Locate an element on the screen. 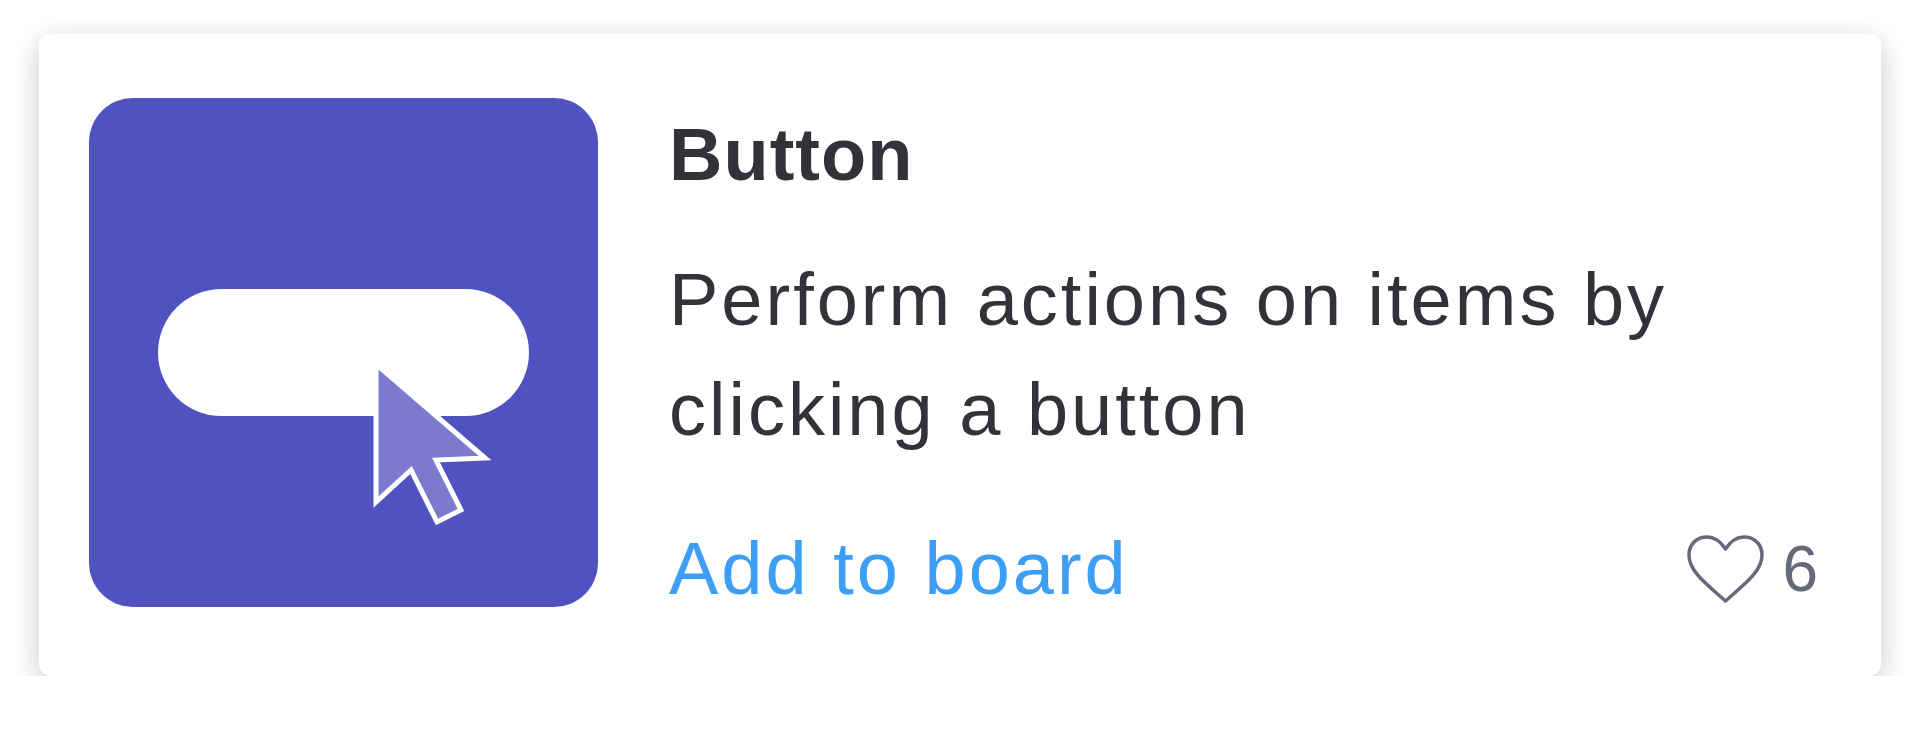  like-count: 6 is located at coordinates (1800, 568).